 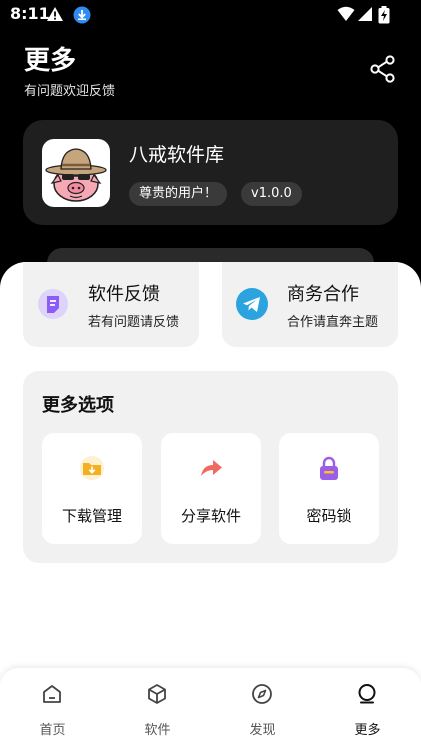 I want to click on share-arrow-icon, so click(x=211, y=468).